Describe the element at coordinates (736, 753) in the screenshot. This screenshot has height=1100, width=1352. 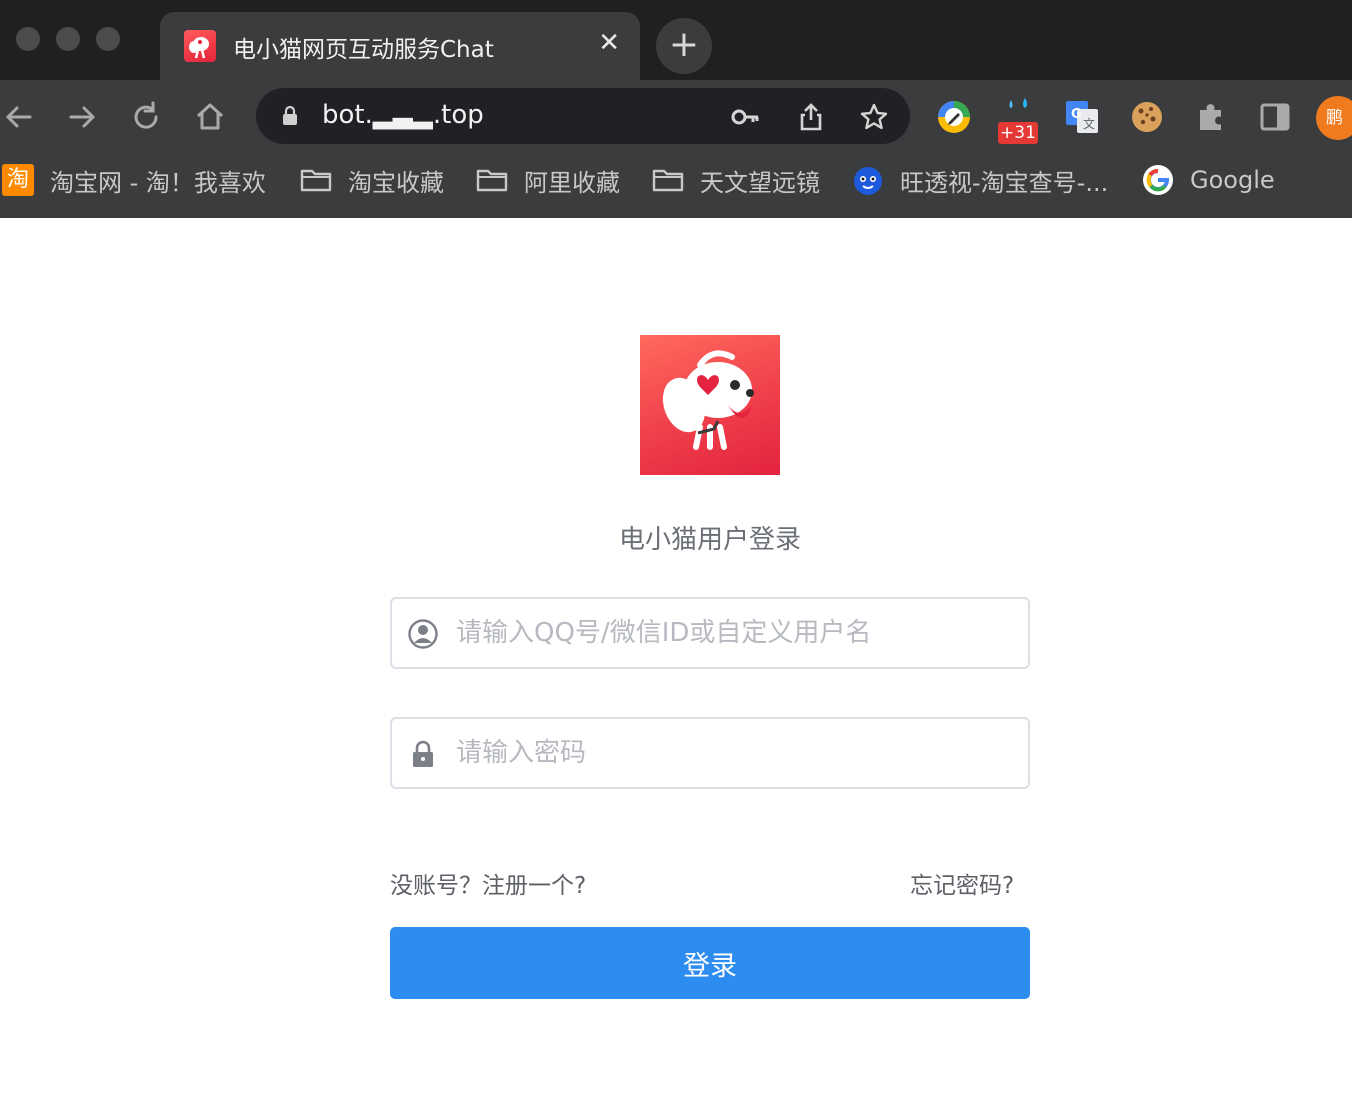
I see `password-input` at that location.